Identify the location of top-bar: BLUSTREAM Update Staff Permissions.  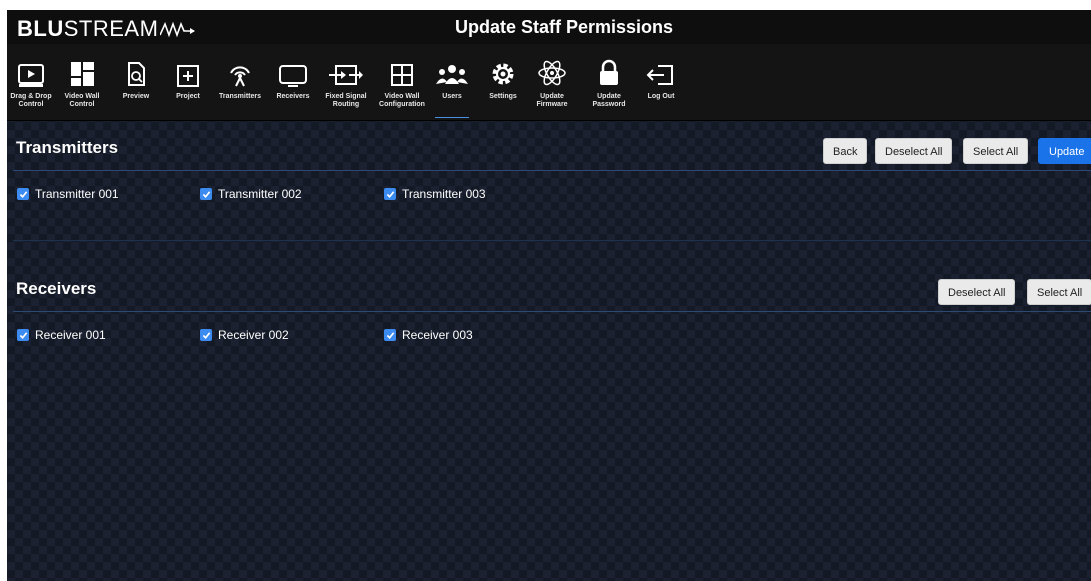
(549, 27).